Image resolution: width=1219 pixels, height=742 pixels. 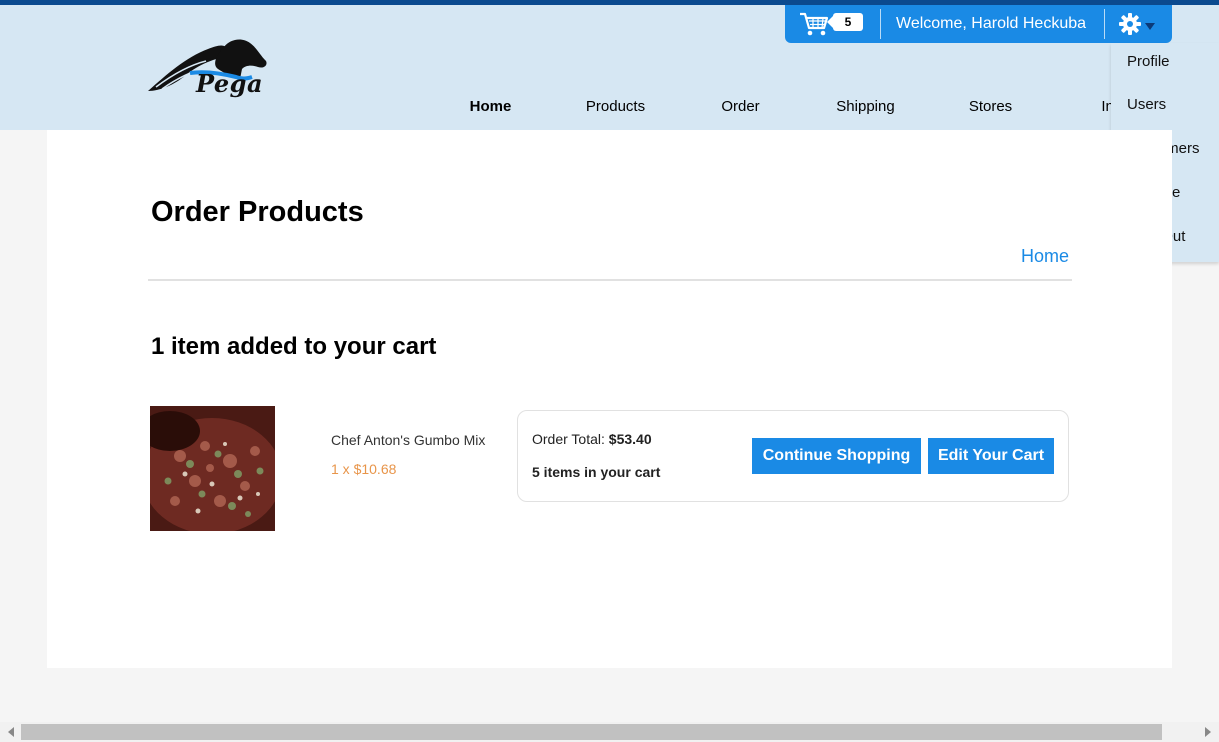 I want to click on cart-button: 5, so click(x=832, y=24).